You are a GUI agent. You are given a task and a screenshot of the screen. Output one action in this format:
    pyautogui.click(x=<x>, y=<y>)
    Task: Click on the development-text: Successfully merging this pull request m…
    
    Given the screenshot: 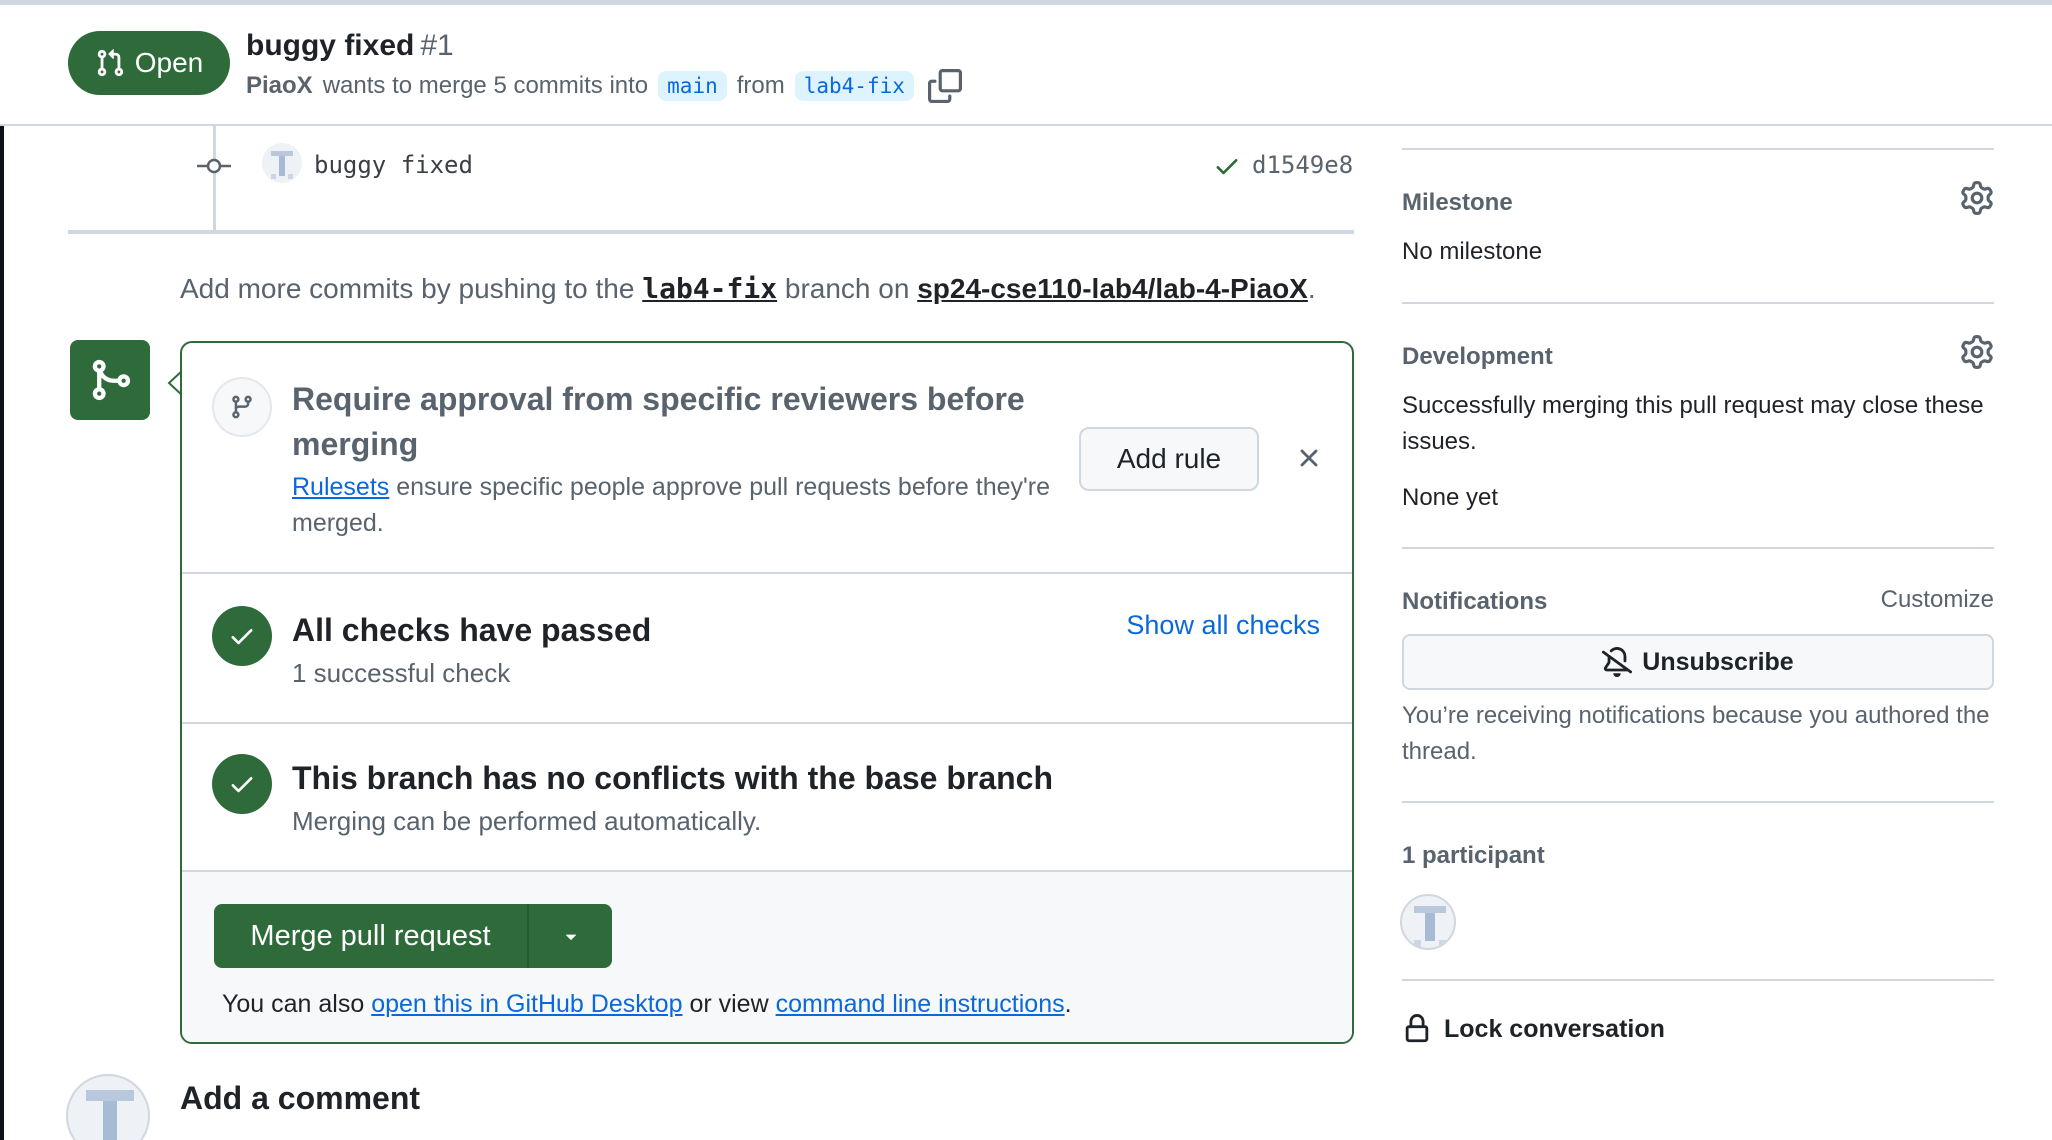 What is the action you would take?
    pyautogui.click(x=1693, y=423)
    